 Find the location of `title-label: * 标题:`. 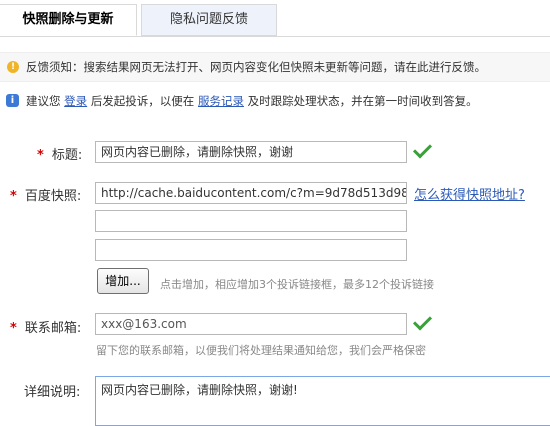

title-label: * 标题: is located at coordinates (60, 155).